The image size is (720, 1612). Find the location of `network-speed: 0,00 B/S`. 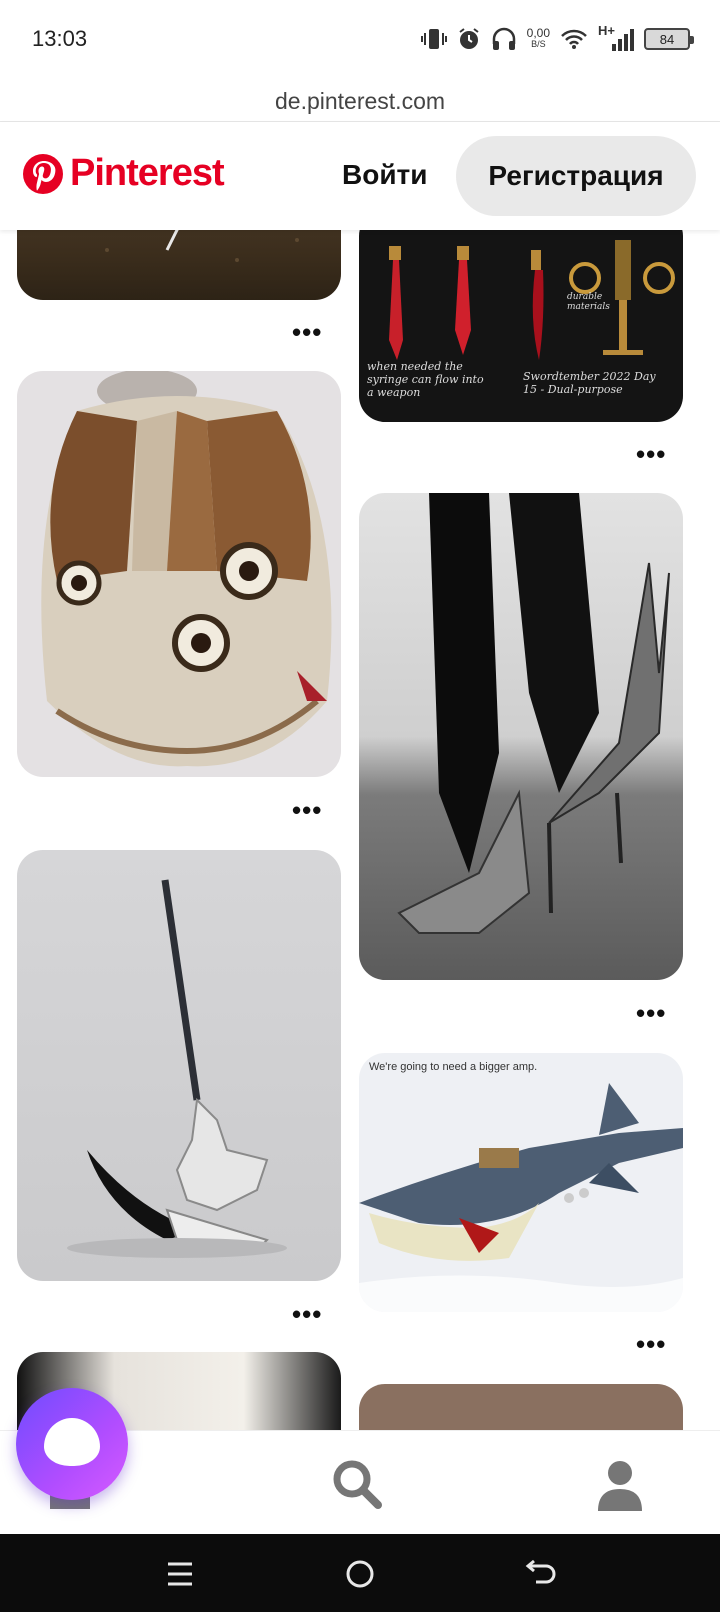

network-speed: 0,00 B/S is located at coordinates (538, 37).